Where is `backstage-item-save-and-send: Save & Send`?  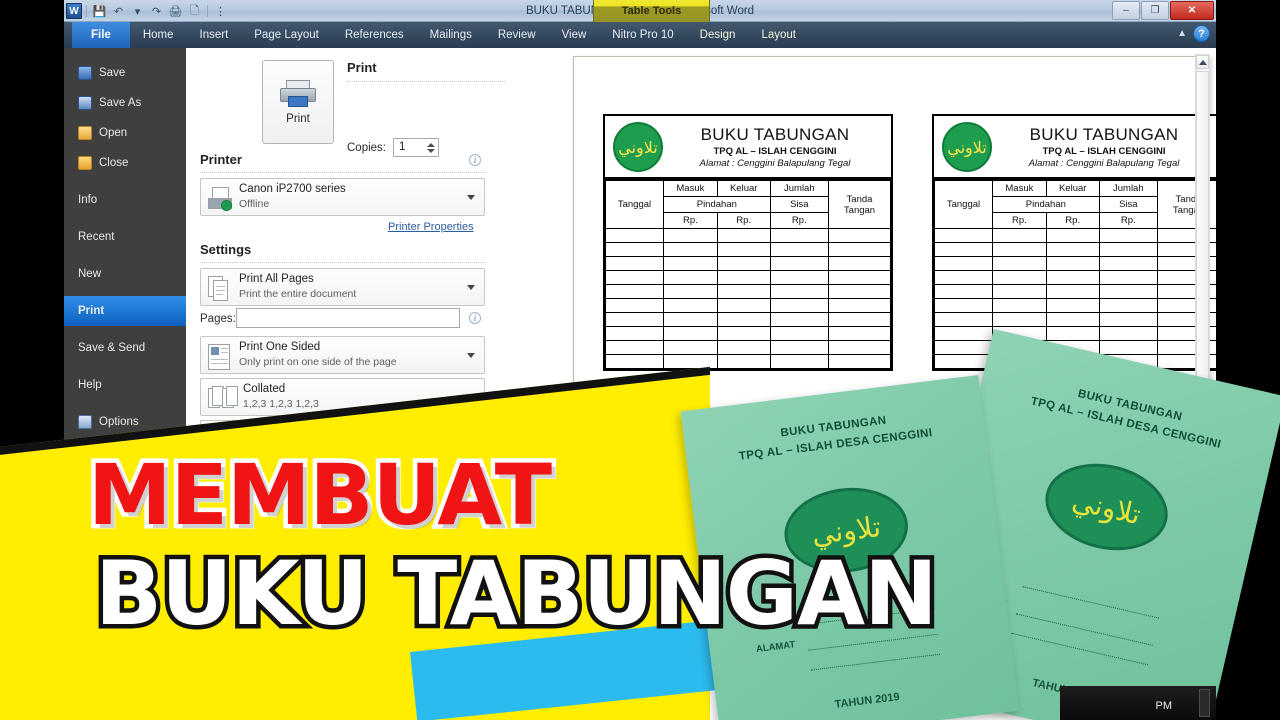 backstage-item-save-and-send: Save & Send is located at coordinates (125, 348).